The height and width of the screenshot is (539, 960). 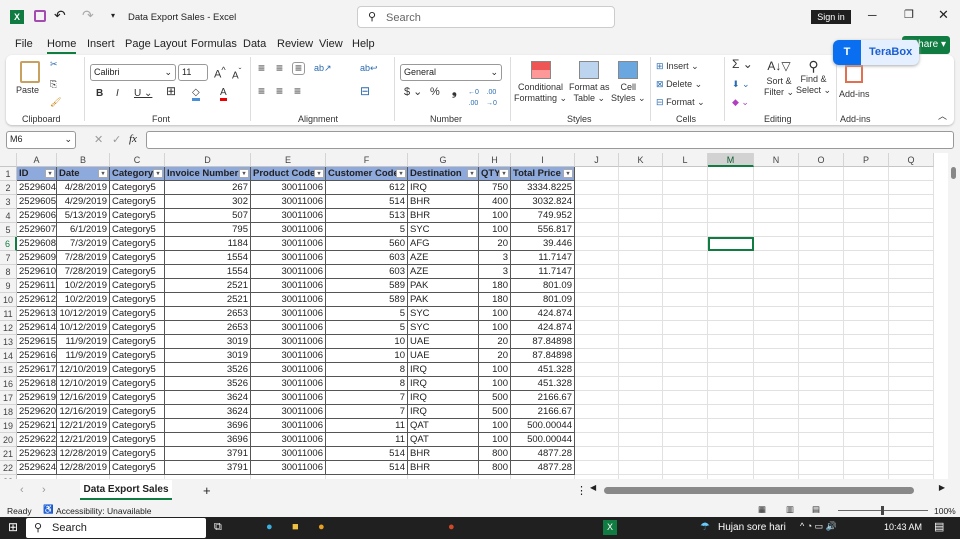 I want to click on clear-icon: ◆ ⌄, so click(x=740, y=102).